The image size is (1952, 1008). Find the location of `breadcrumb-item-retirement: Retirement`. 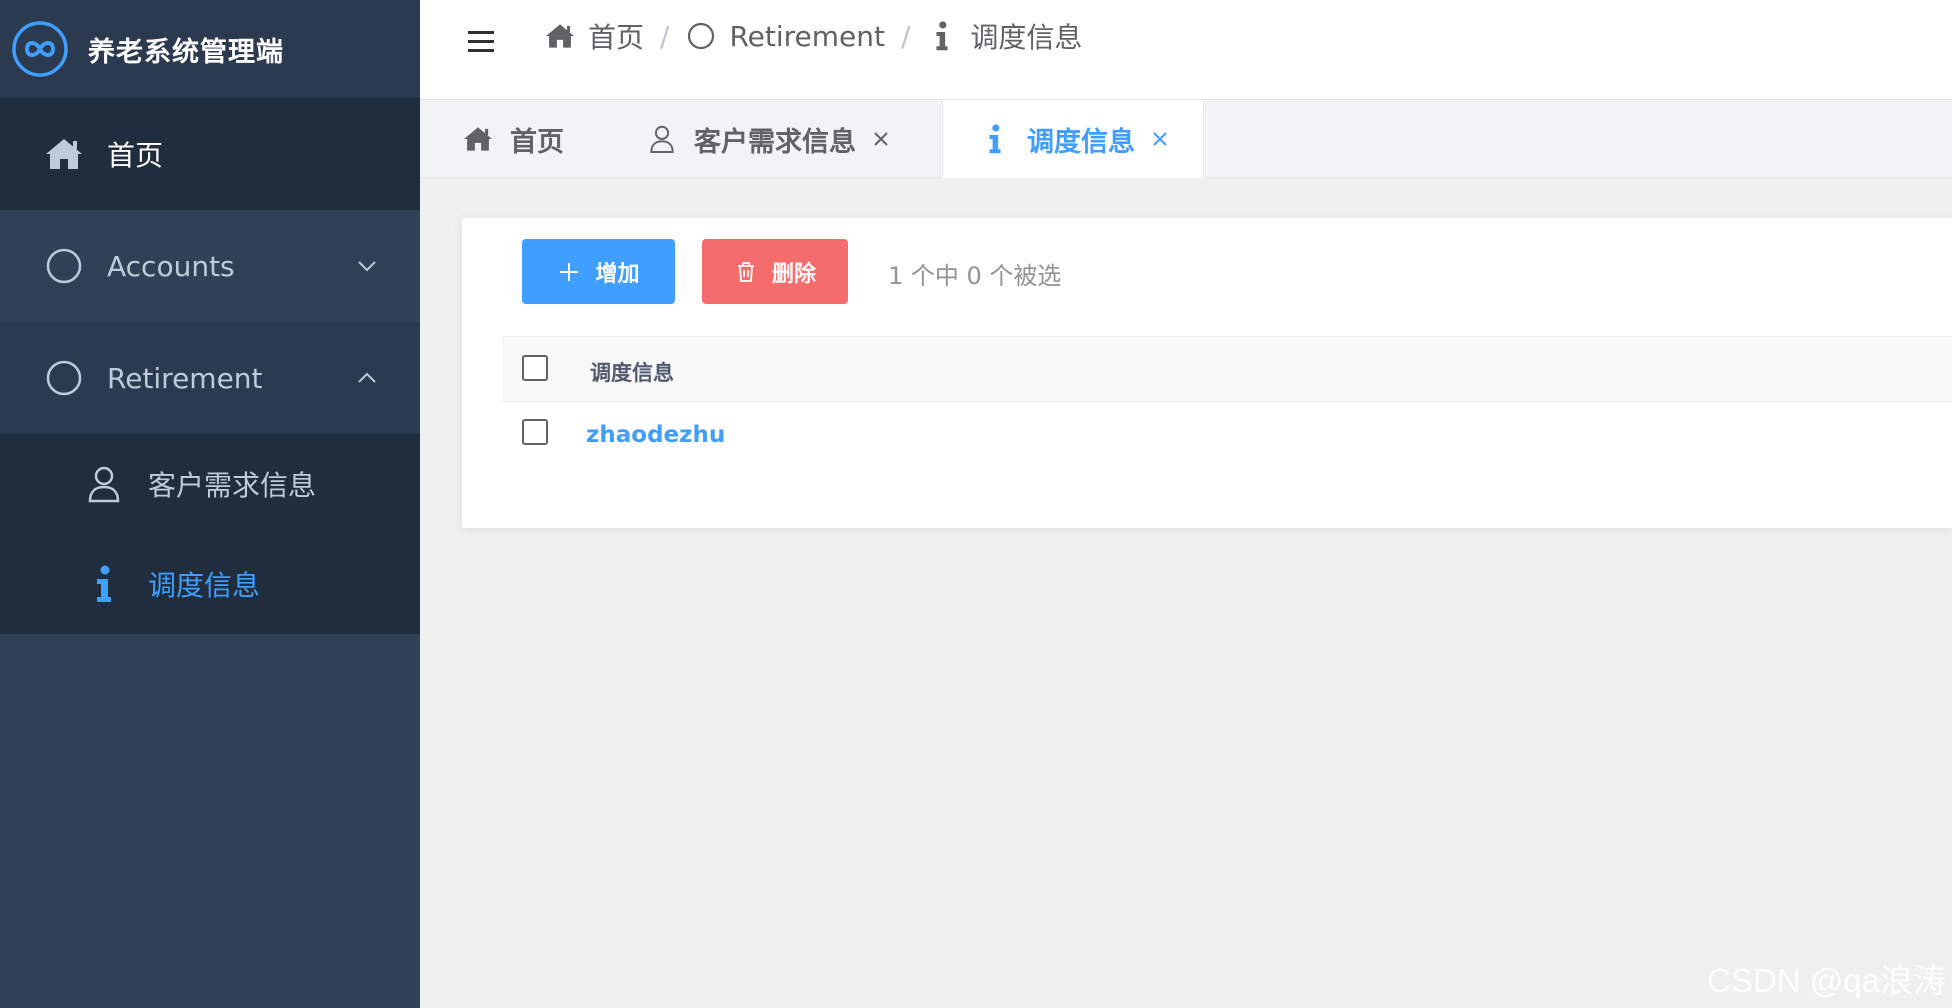

breadcrumb-item-retirement: Retirement is located at coordinates (785, 36).